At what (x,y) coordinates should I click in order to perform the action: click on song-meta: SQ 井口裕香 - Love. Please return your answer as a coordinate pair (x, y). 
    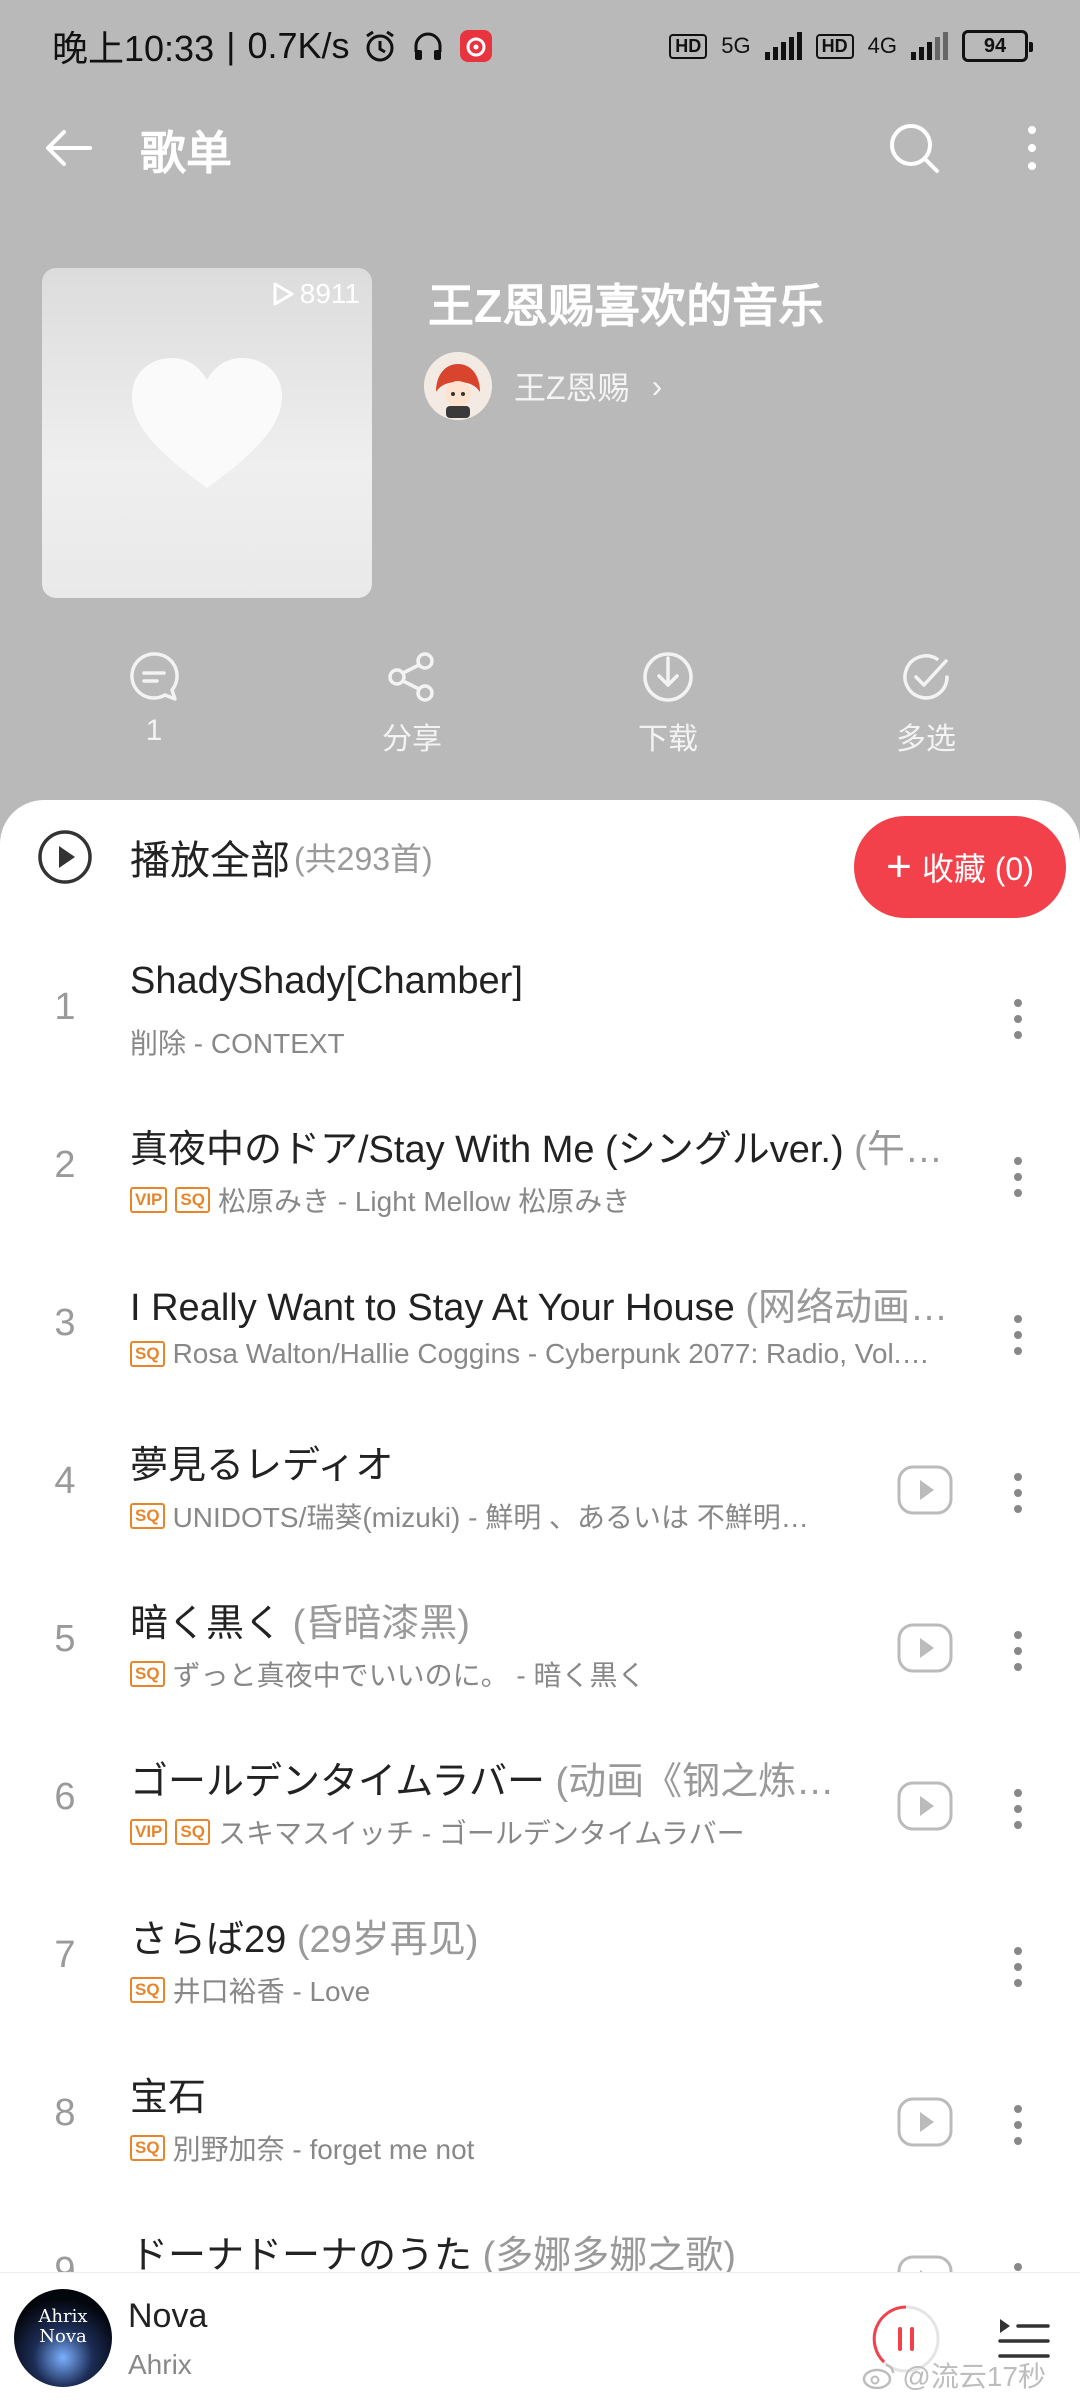
    Looking at the image, I should click on (545, 1990).